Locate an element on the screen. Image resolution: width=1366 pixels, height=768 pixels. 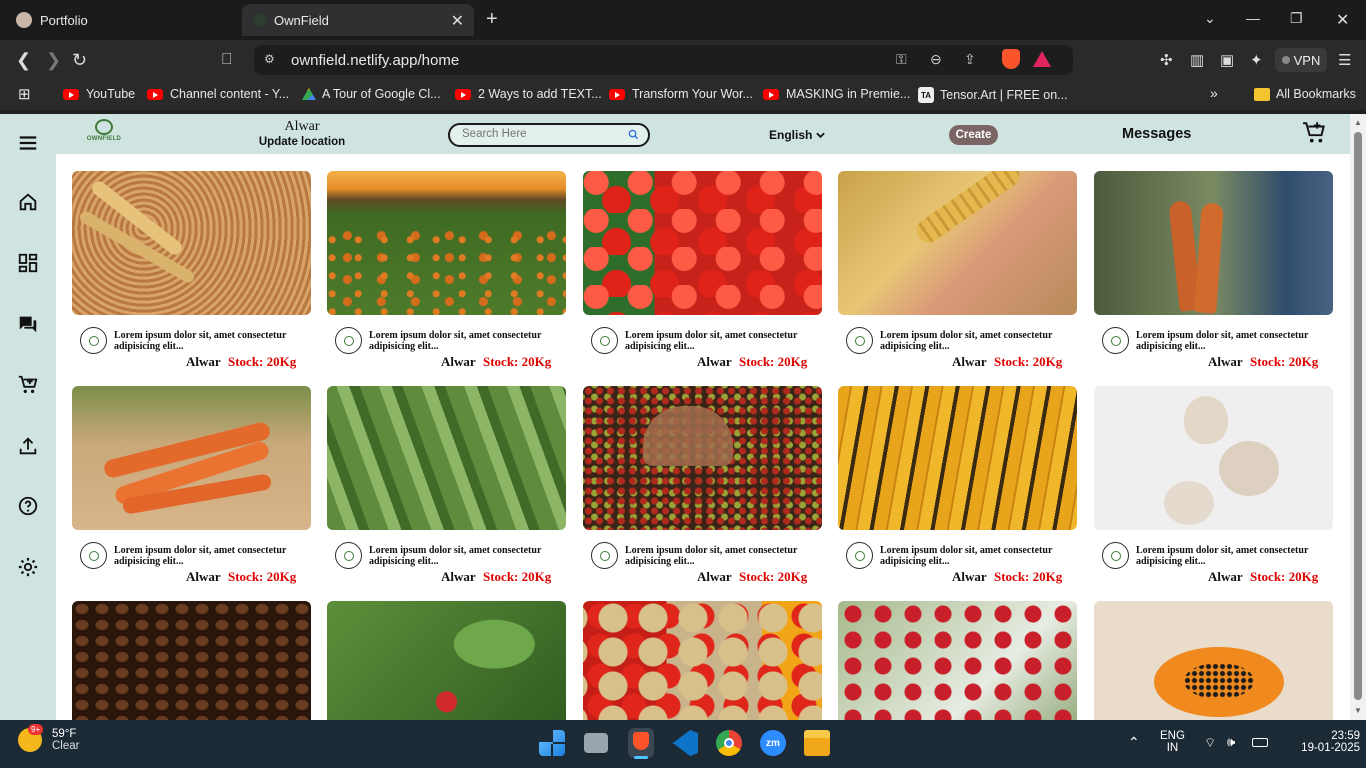
tab-portfolio: Portfolio is located at coordinates (122, 20).